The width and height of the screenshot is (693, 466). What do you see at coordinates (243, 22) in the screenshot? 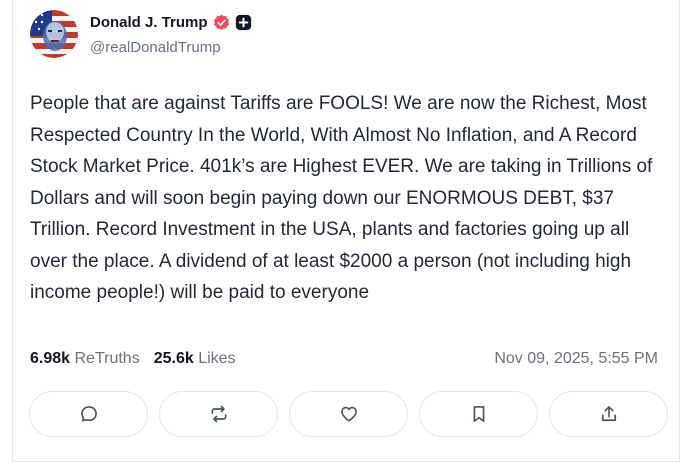
I see `plus-box-icon` at bounding box center [243, 22].